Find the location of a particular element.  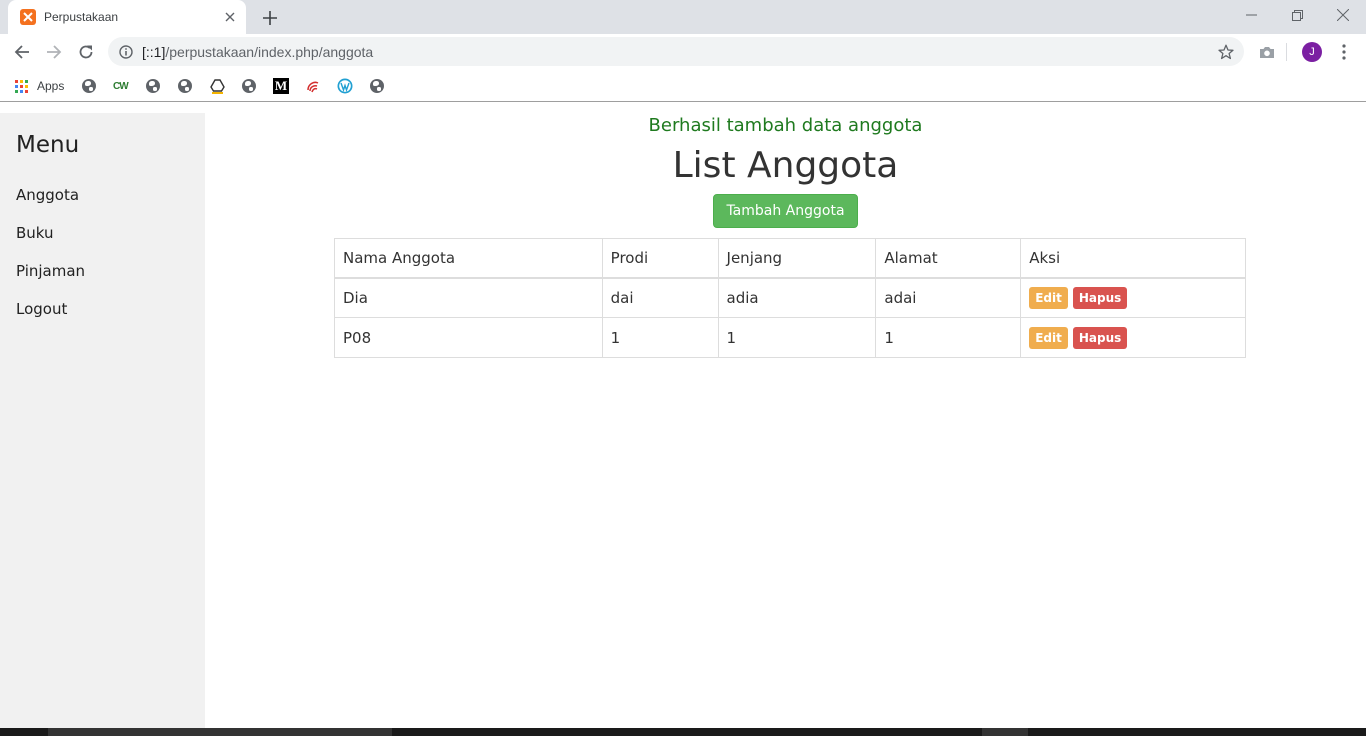

cell-jenjang: adia is located at coordinates (797, 297).